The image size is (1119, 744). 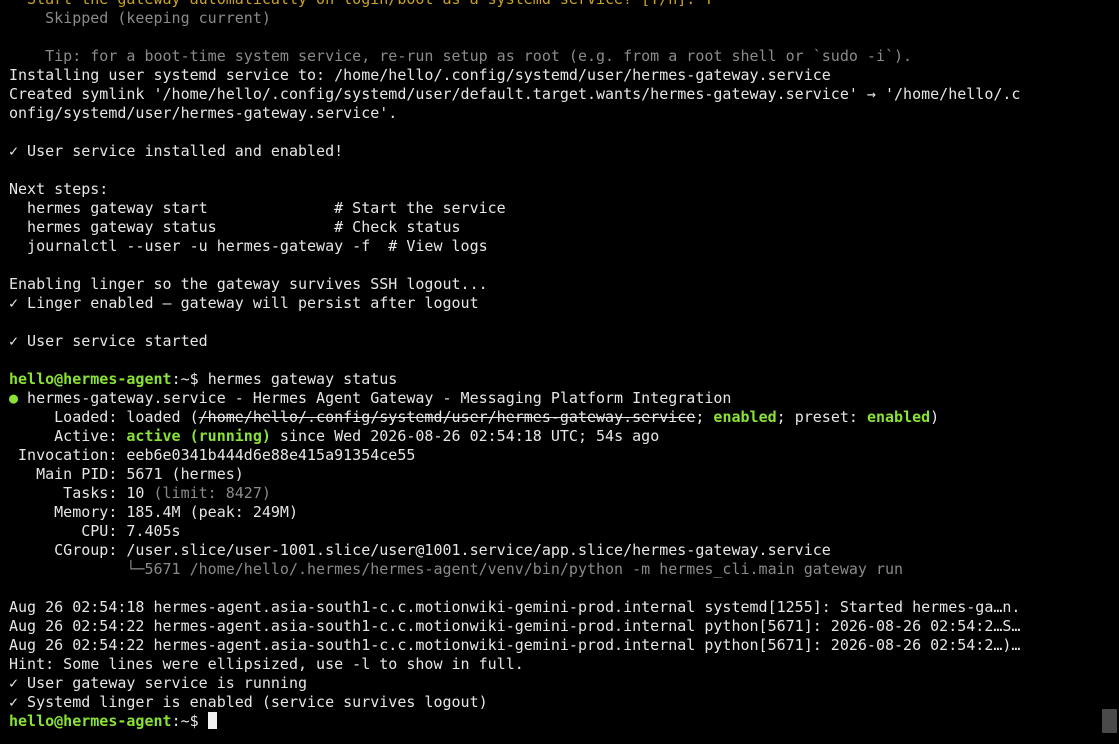 I want to click on loaded-label: Loaded:, so click(x=68, y=417).